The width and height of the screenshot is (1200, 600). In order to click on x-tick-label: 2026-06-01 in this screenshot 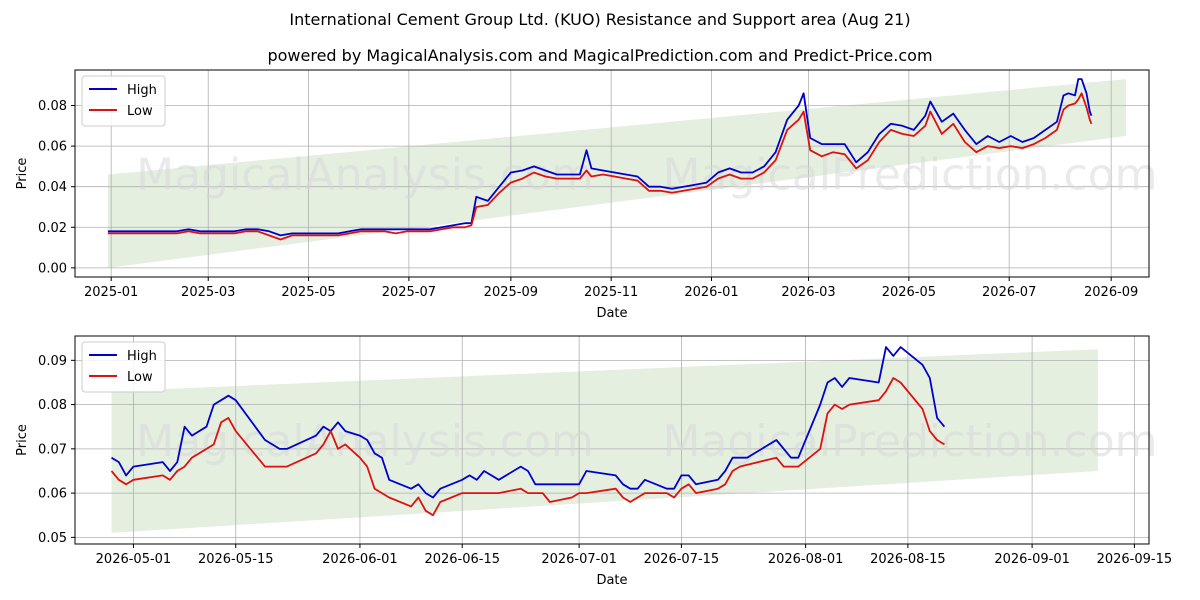, I will do `click(360, 559)`.